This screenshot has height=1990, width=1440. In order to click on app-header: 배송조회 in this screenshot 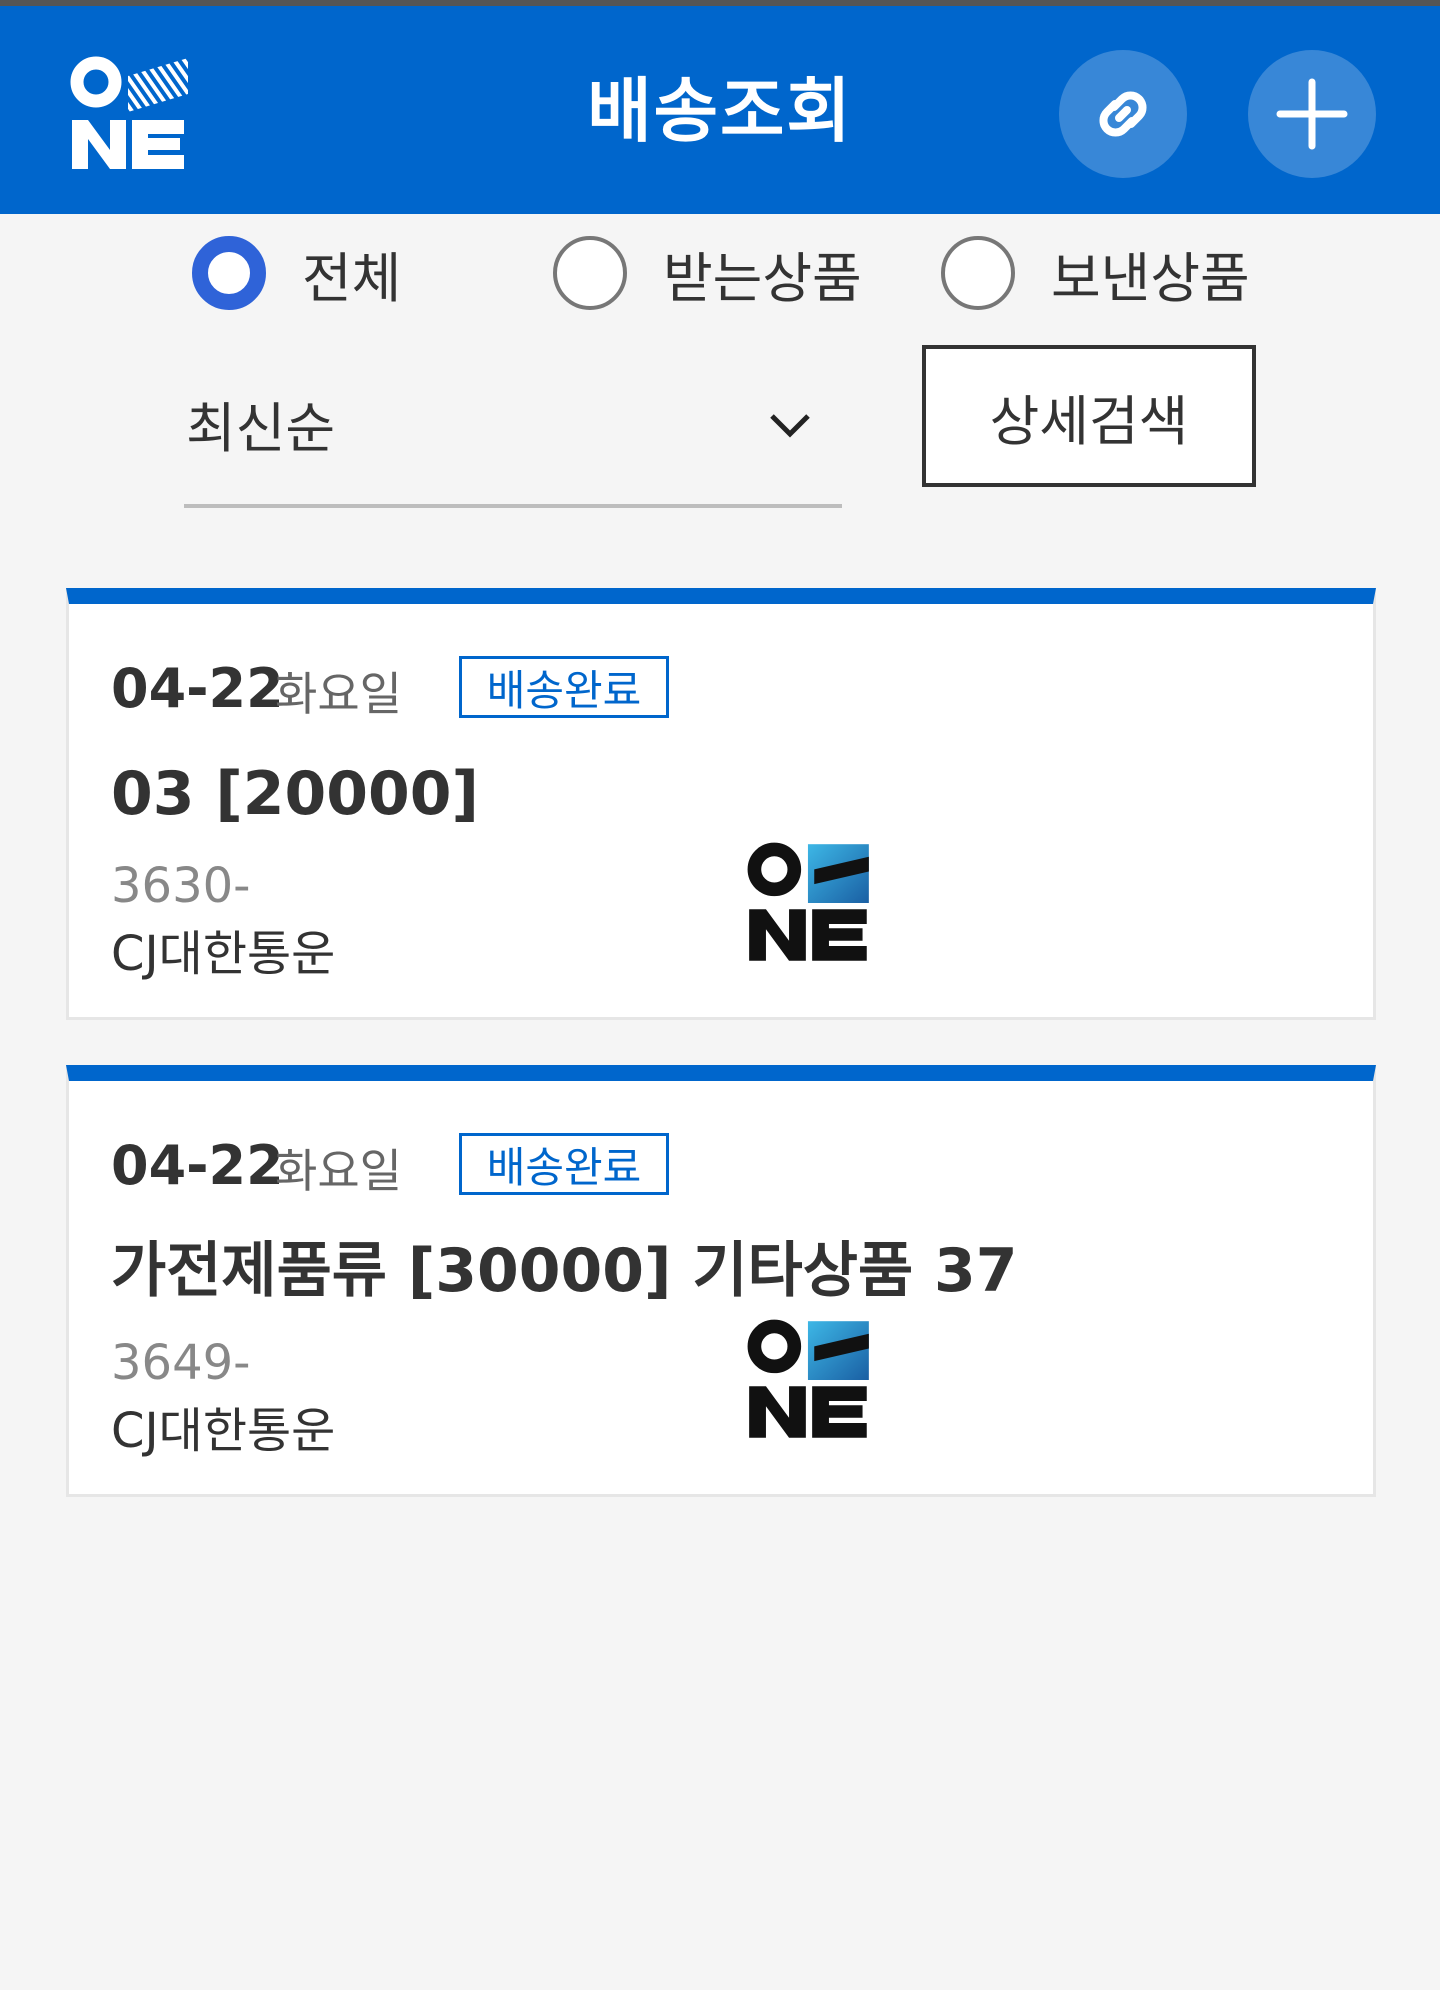, I will do `click(720, 110)`.